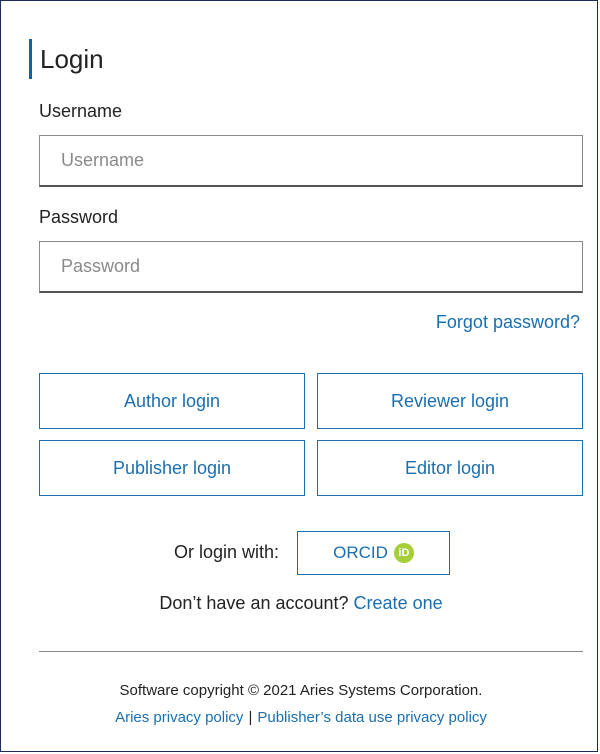 The image size is (600, 754). I want to click on page-title: Login, so click(66, 59).